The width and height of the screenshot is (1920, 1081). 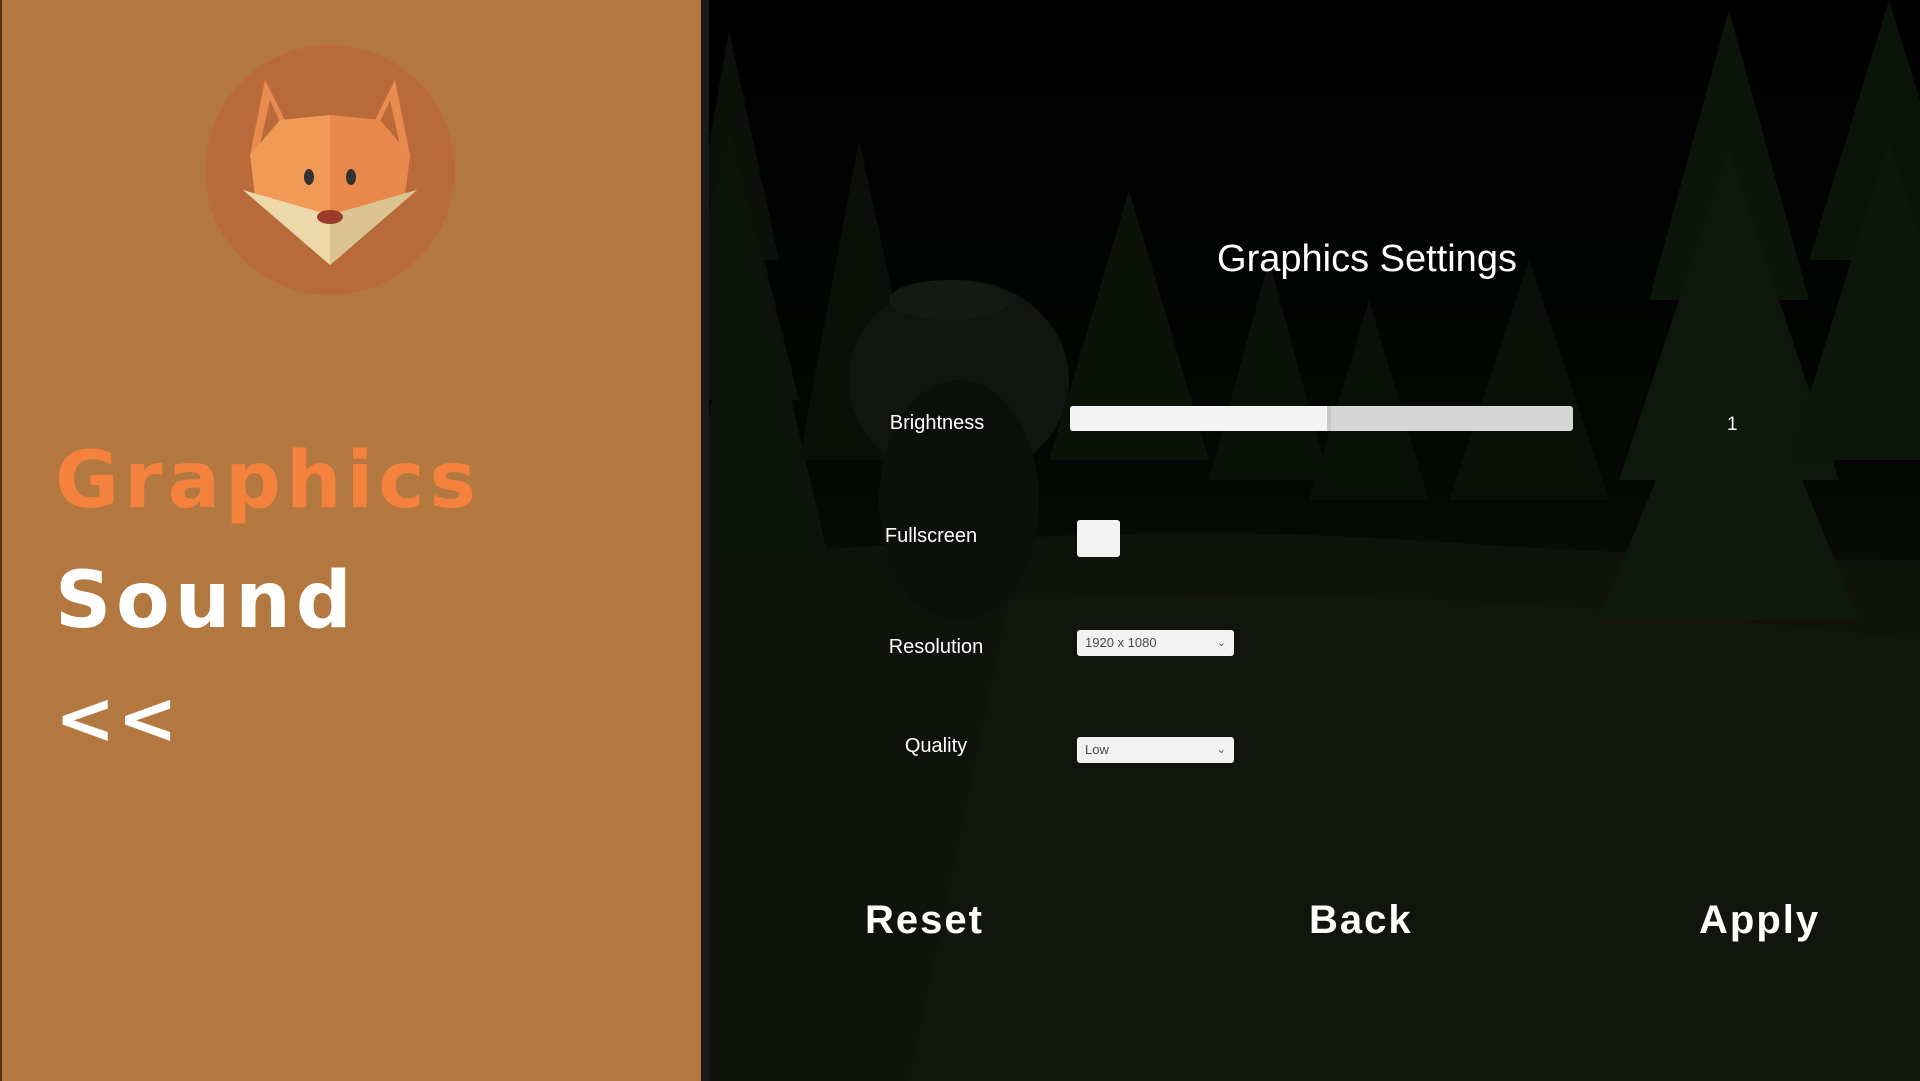 What do you see at coordinates (1759, 920) in the screenshot?
I see `apply-button: Apply` at bounding box center [1759, 920].